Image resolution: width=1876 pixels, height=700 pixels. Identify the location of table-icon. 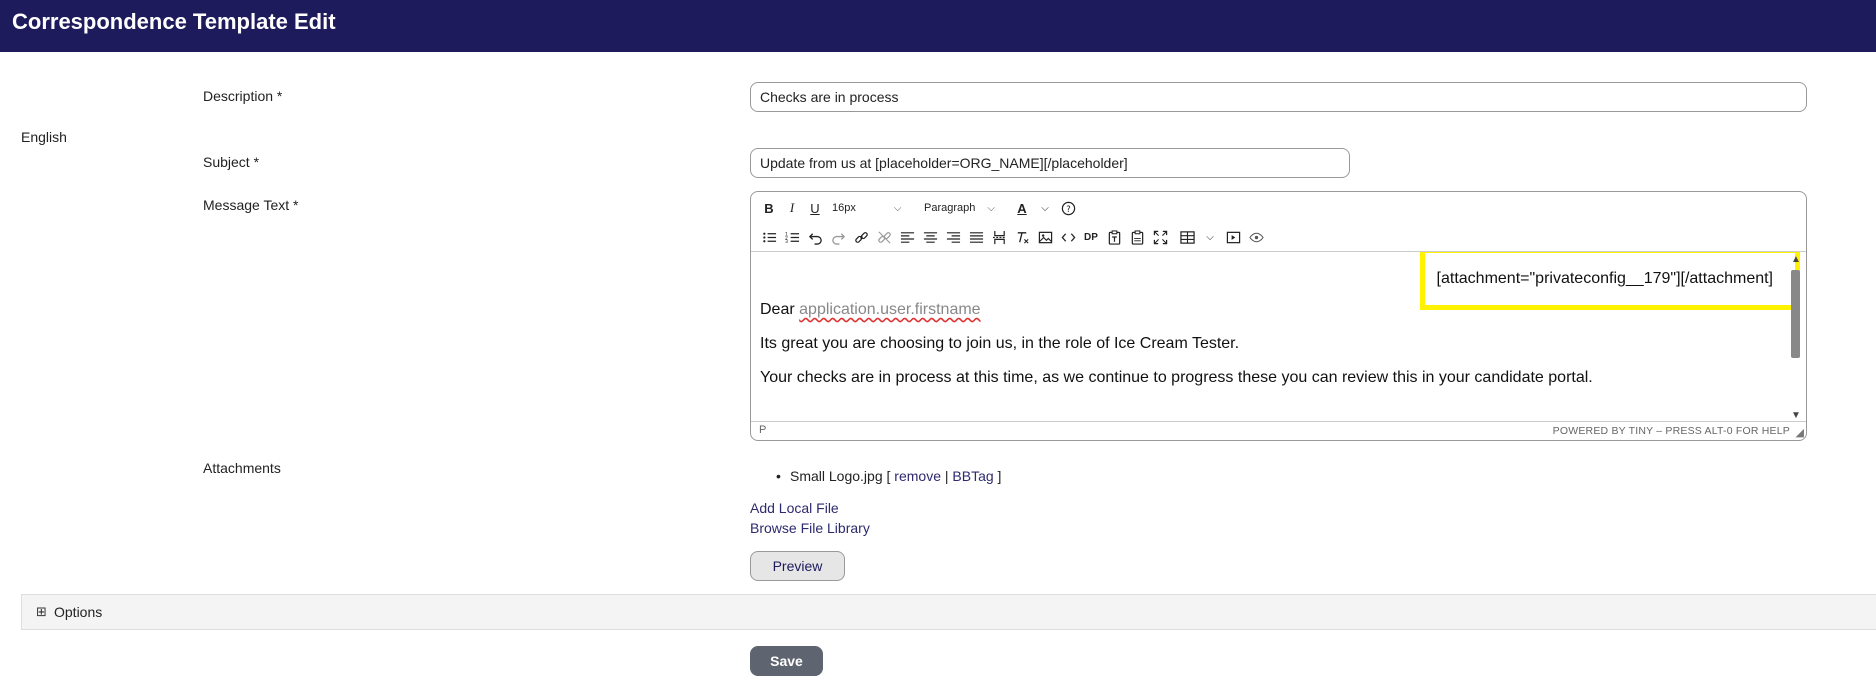
(1187, 237).